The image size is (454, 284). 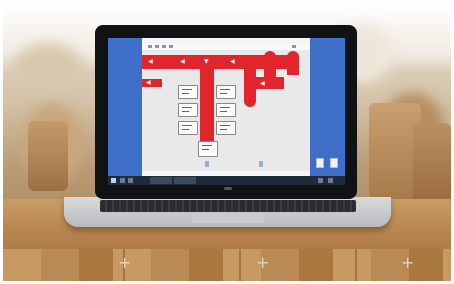 What do you see at coordinates (152, 83) in the screenshot?
I see `return-duct` at bounding box center [152, 83].